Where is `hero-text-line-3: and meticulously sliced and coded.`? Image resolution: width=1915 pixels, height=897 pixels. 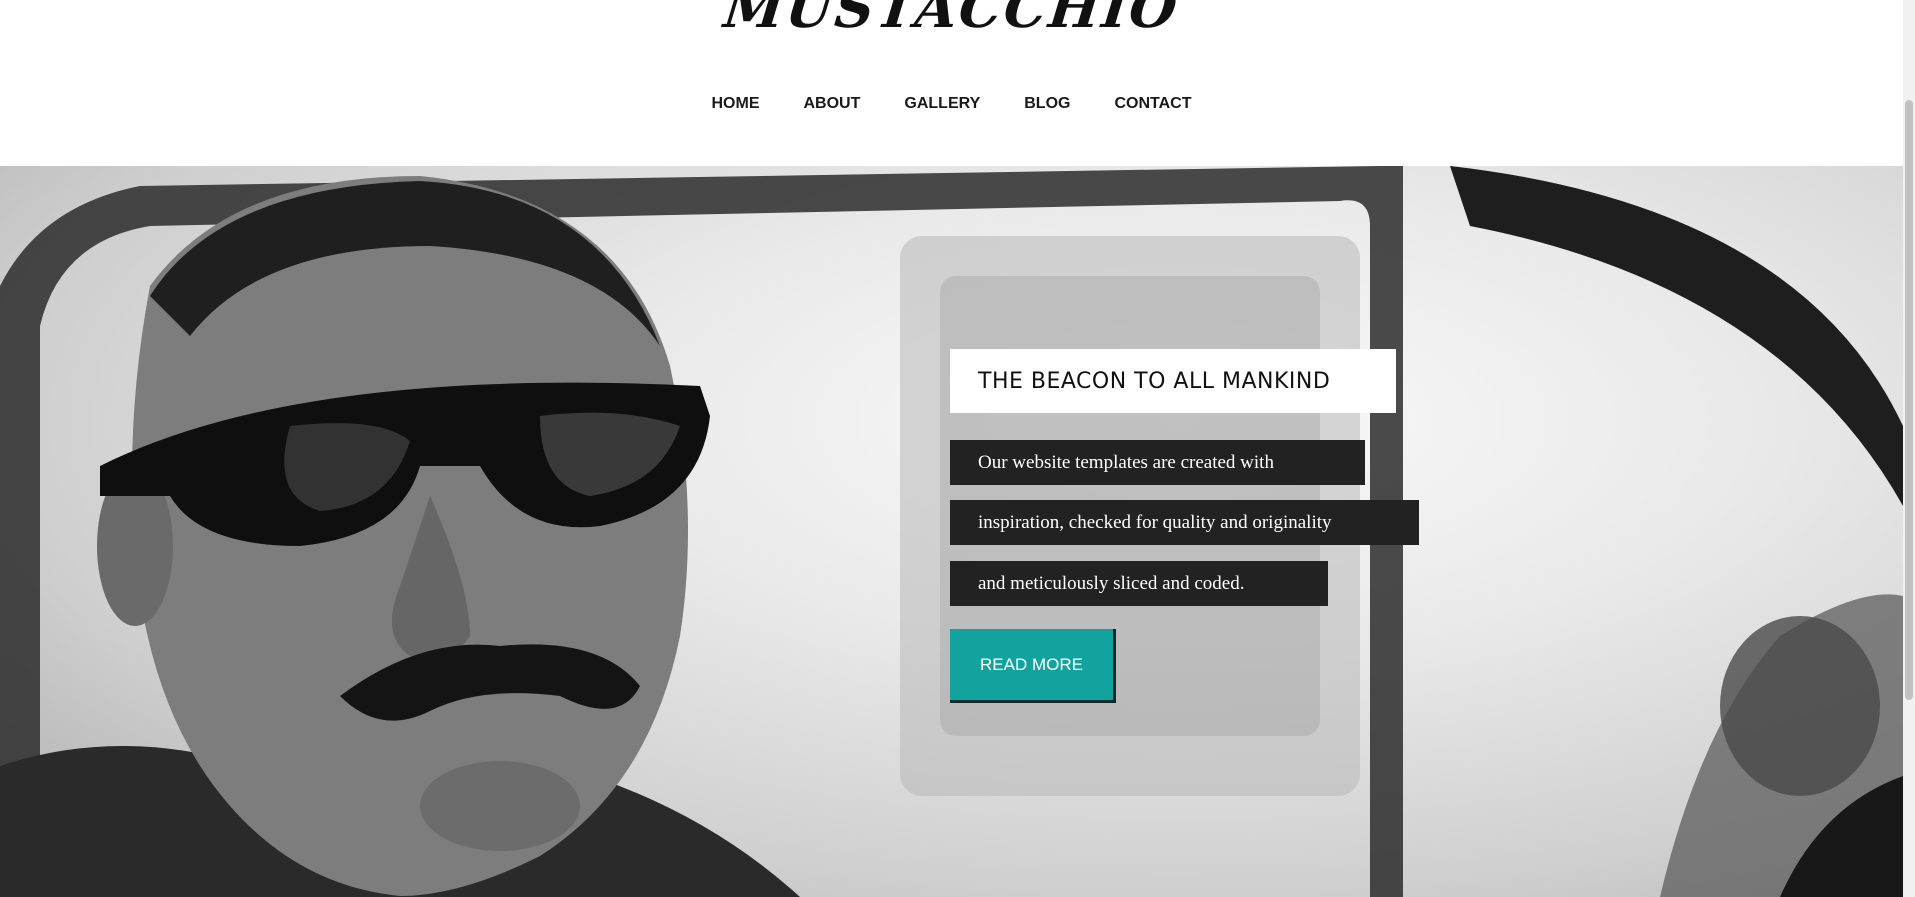
hero-text-line-3: and meticulously sliced and coded. is located at coordinates (1139, 583).